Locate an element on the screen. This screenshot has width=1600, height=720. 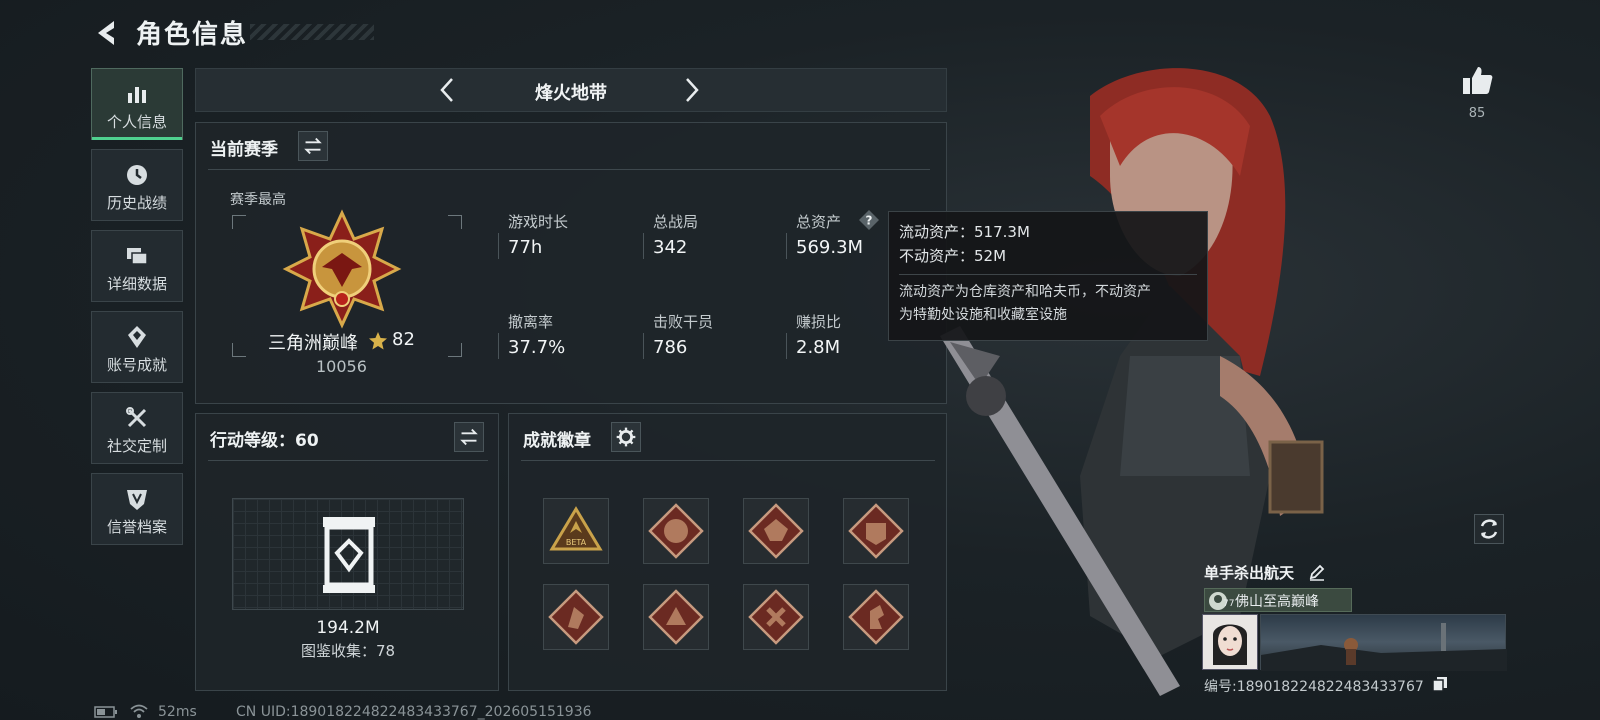
stat-label: 赚损比 is located at coordinates (819, 322).